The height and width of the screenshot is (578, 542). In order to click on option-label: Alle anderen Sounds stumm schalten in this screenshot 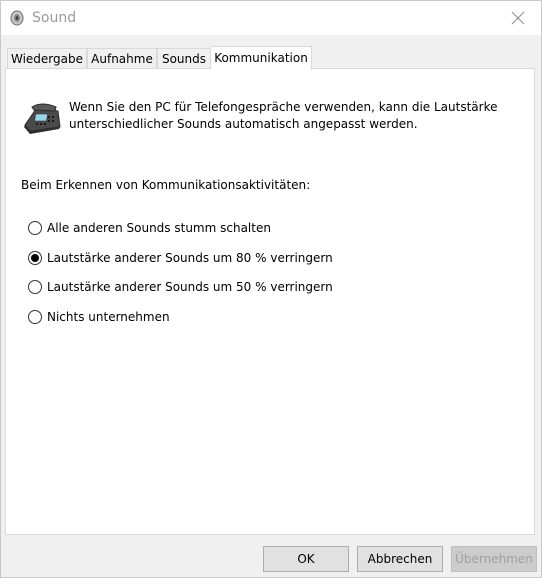, I will do `click(159, 228)`.